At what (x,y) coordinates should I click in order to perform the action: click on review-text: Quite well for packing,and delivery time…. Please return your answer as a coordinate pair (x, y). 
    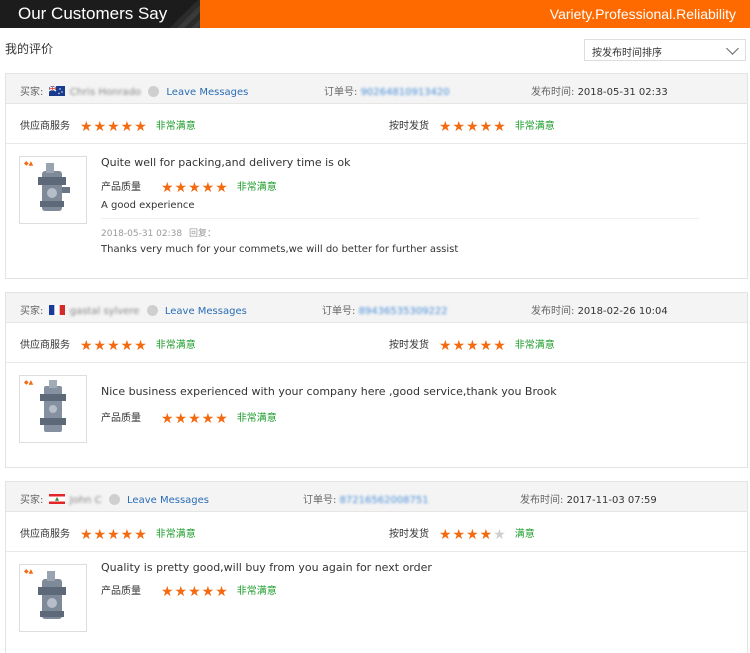
    Looking at the image, I should click on (226, 162).